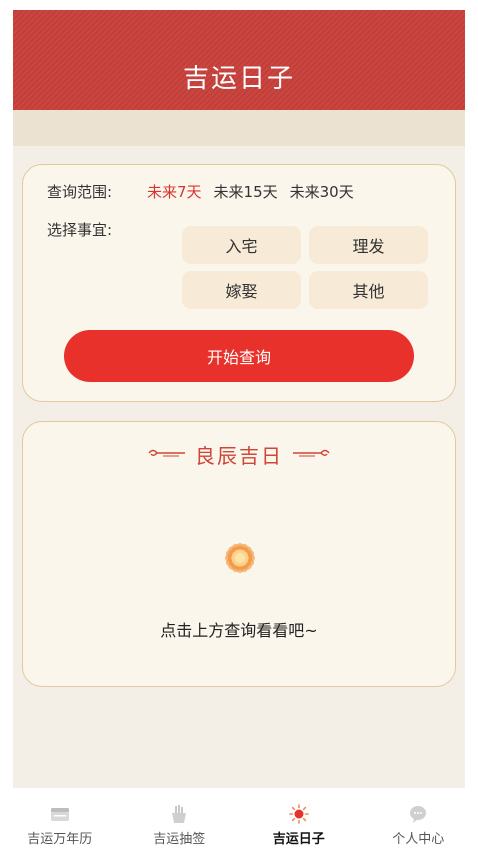 Image resolution: width=478 pixels, height=850 pixels. I want to click on chrysanthemum-icon, so click(240, 560).